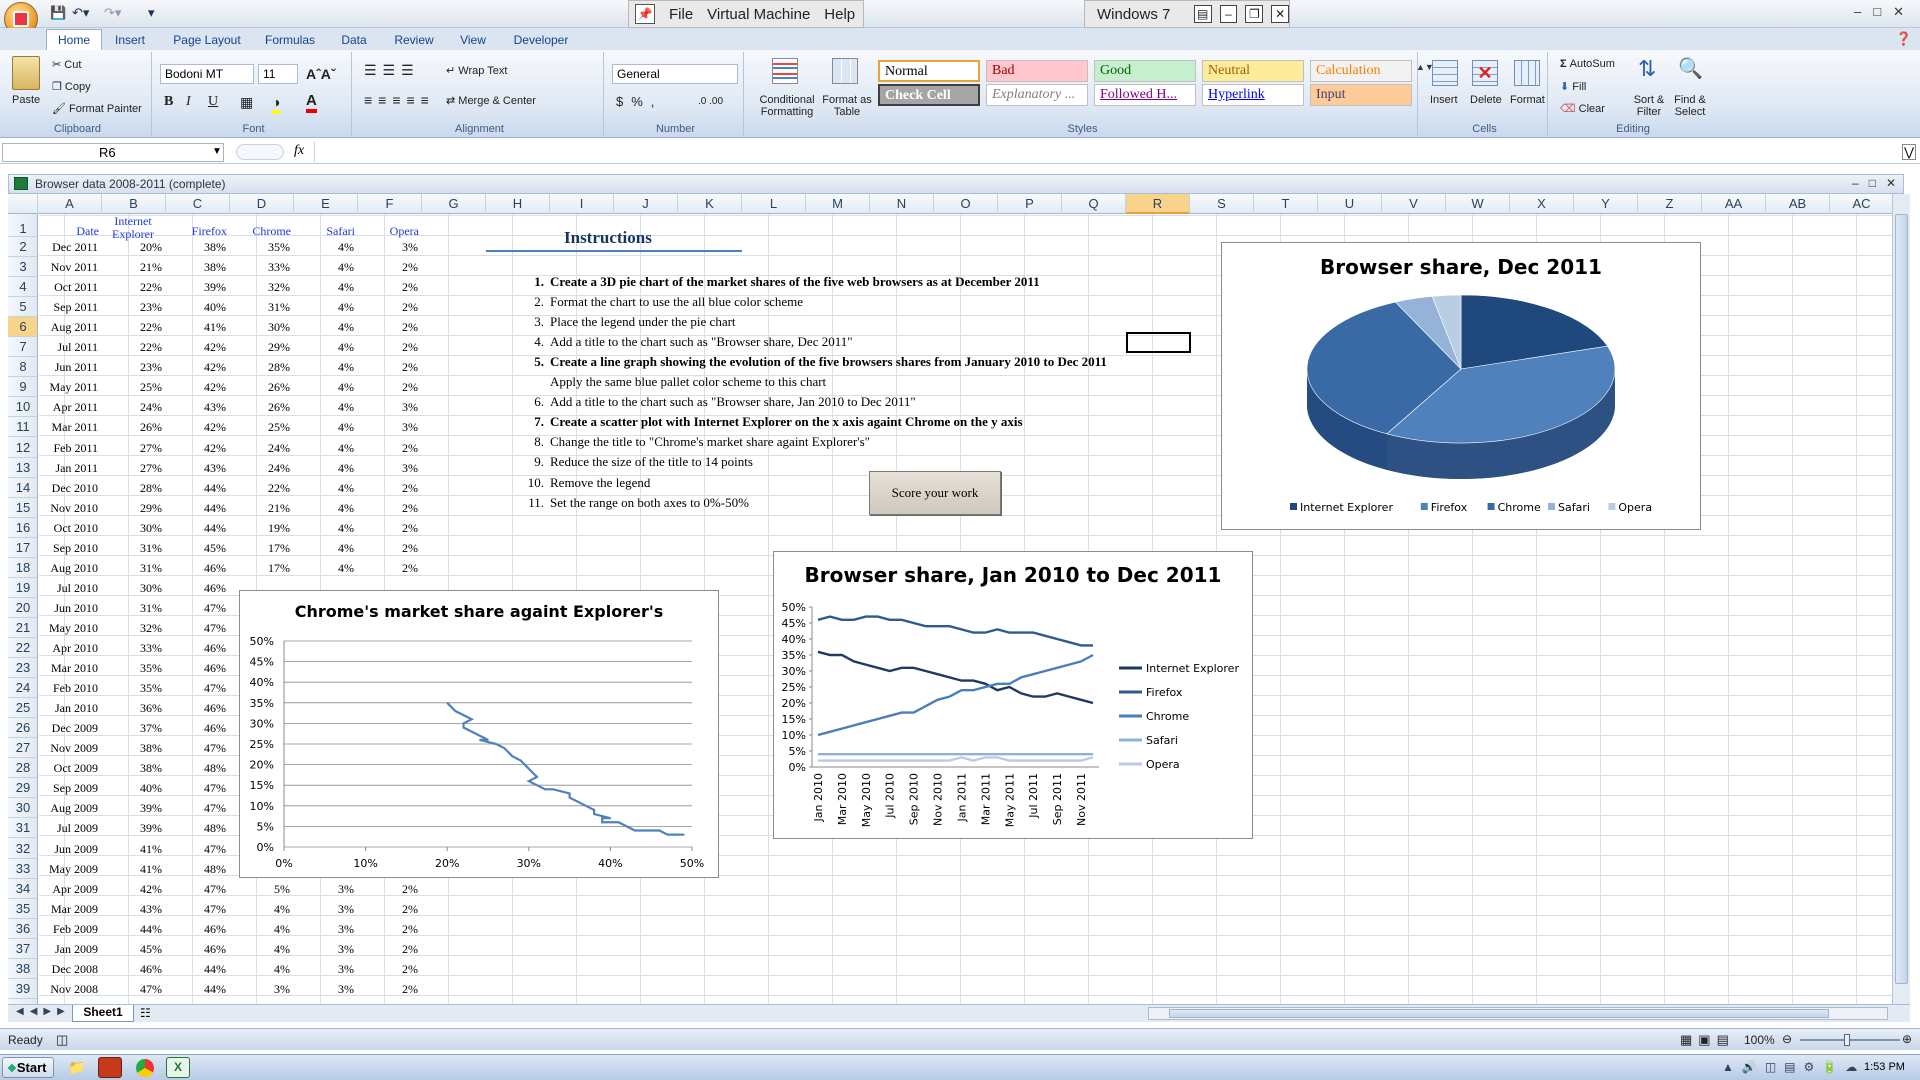  I want to click on row-header-21: 21, so click(22, 628).